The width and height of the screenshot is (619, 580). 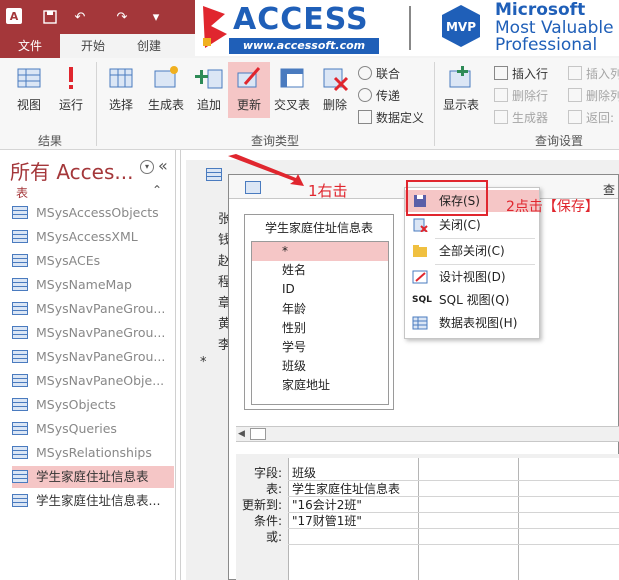 What do you see at coordinates (80, 17) in the screenshot?
I see `undo-icon: ↶` at bounding box center [80, 17].